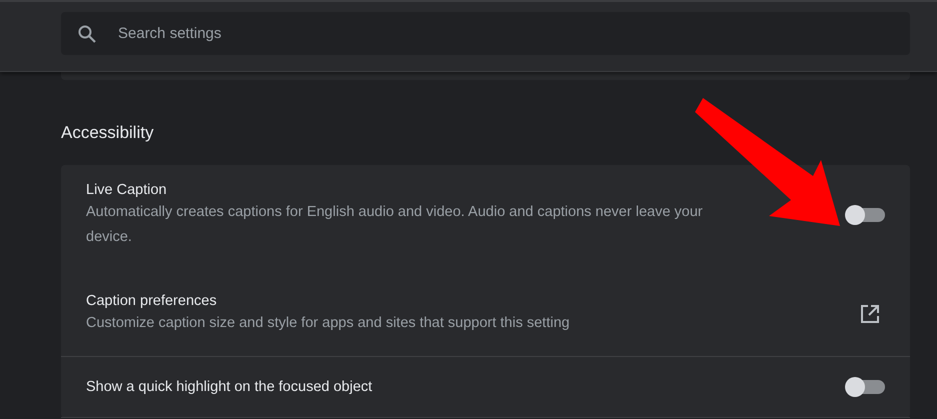 The height and width of the screenshot is (419, 937). Describe the element at coordinates (230, 387) in the screenshot. I see `setting-title: Show a quick highlight on the focused object` at that location.